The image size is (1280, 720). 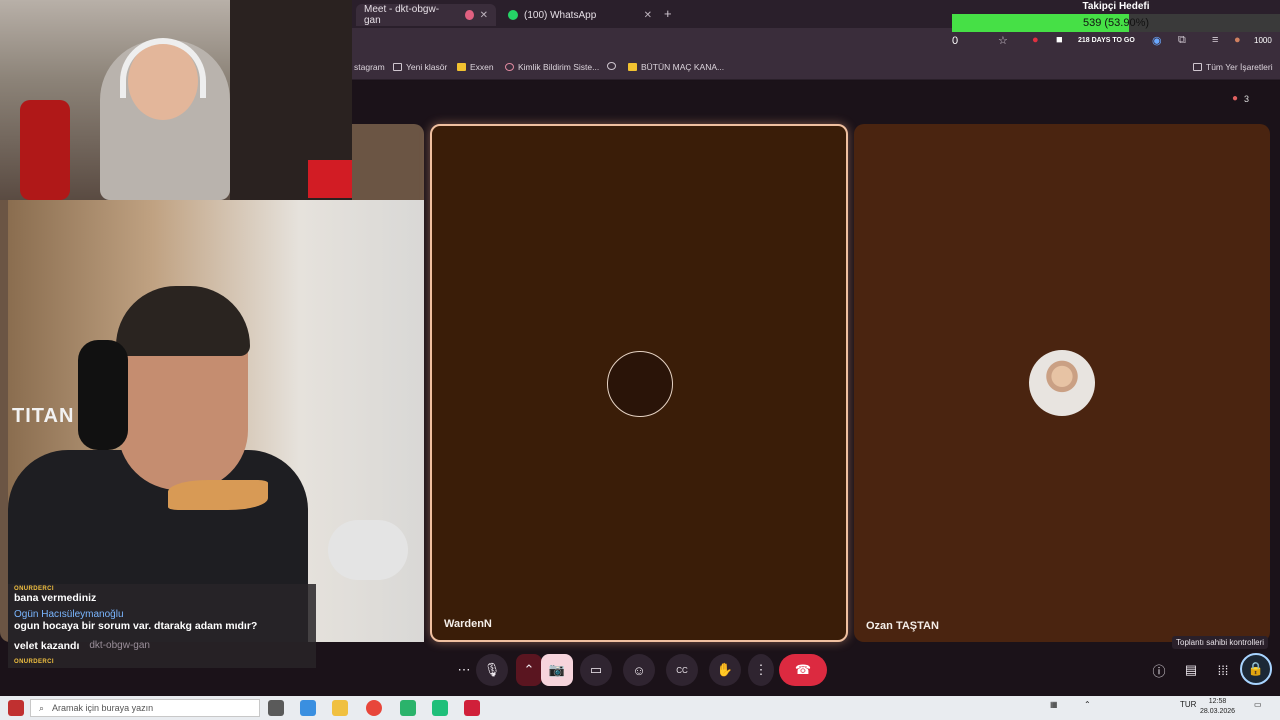 What do you see at coordinates (374, 708) in the screenshot?
I see `chrome-icon` at bounding box center [374, 708].